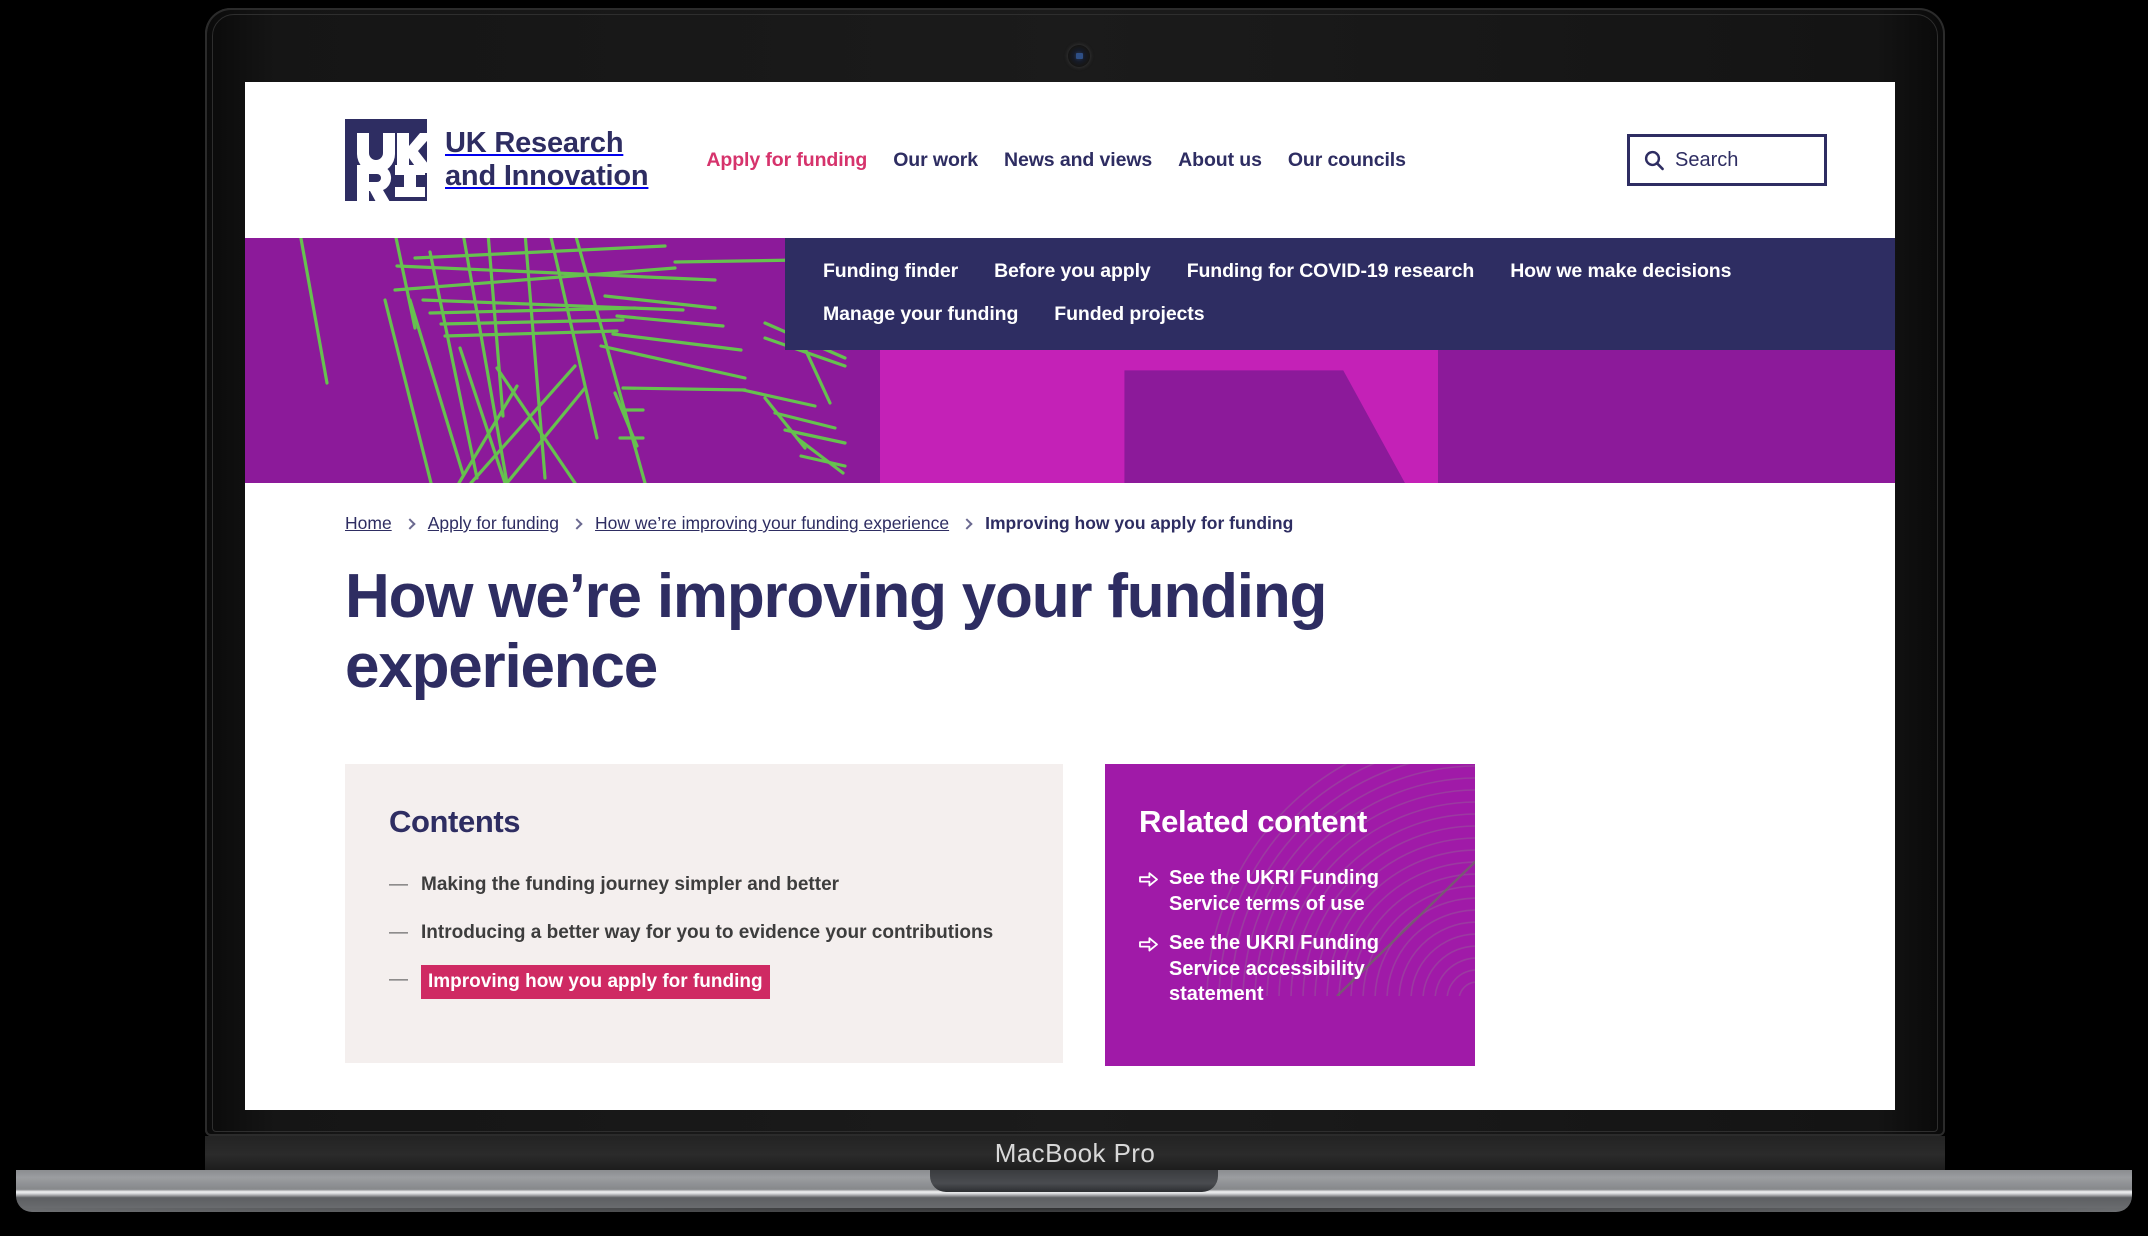  What do you see at coordinates (1331, 271) in the screenshot?
I see `subnav-item-funding-covid-19-research: Funding for COVID-19 research` at bounding box center [1331, 271].